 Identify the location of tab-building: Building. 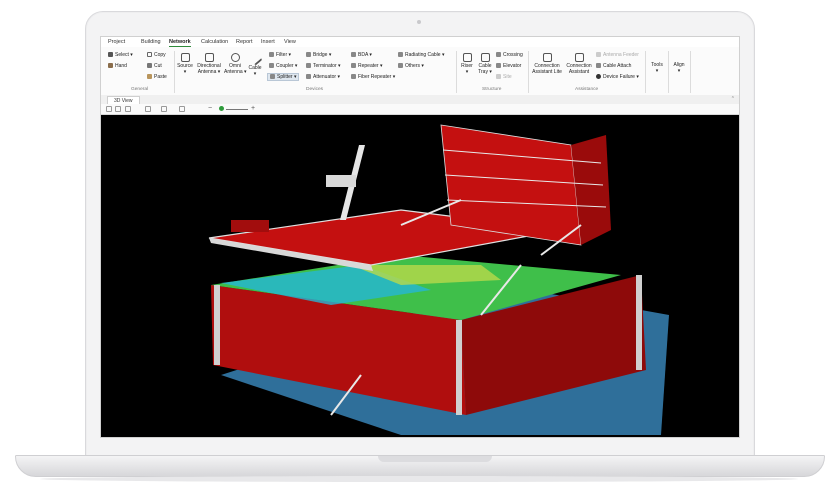
(151, 42).